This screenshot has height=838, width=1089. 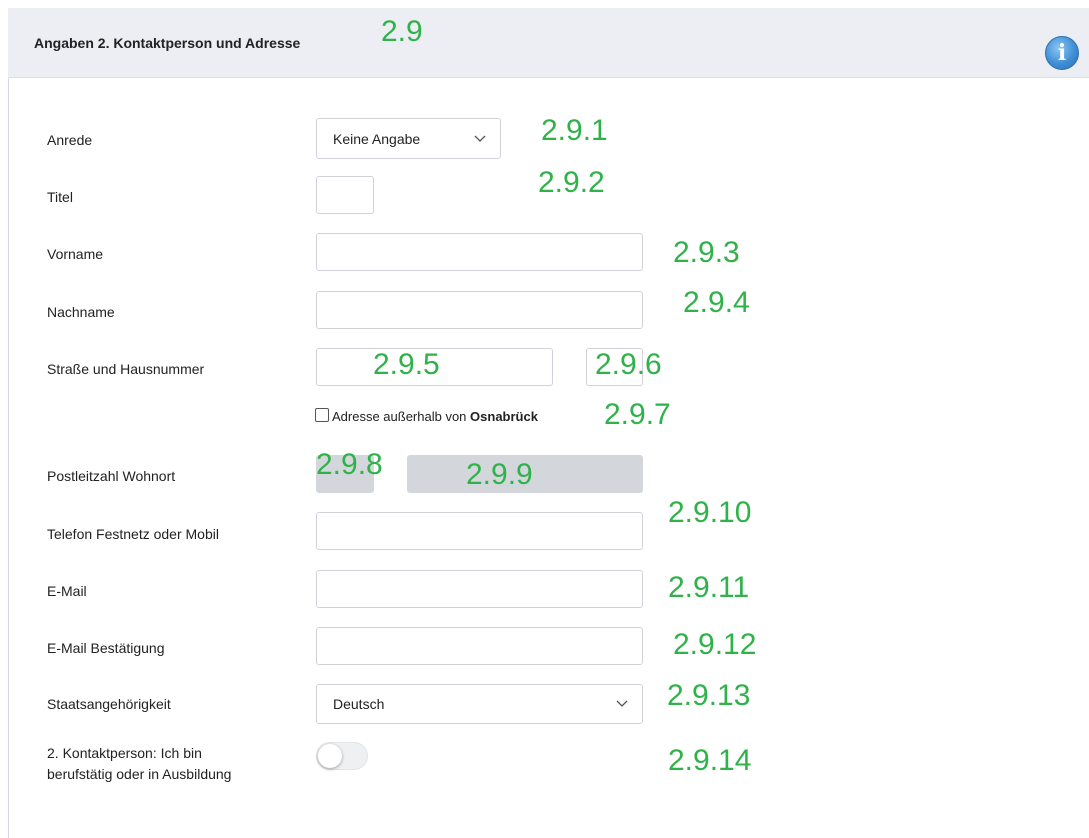 I want to click on vorname-input, so click(x=479, y=252).